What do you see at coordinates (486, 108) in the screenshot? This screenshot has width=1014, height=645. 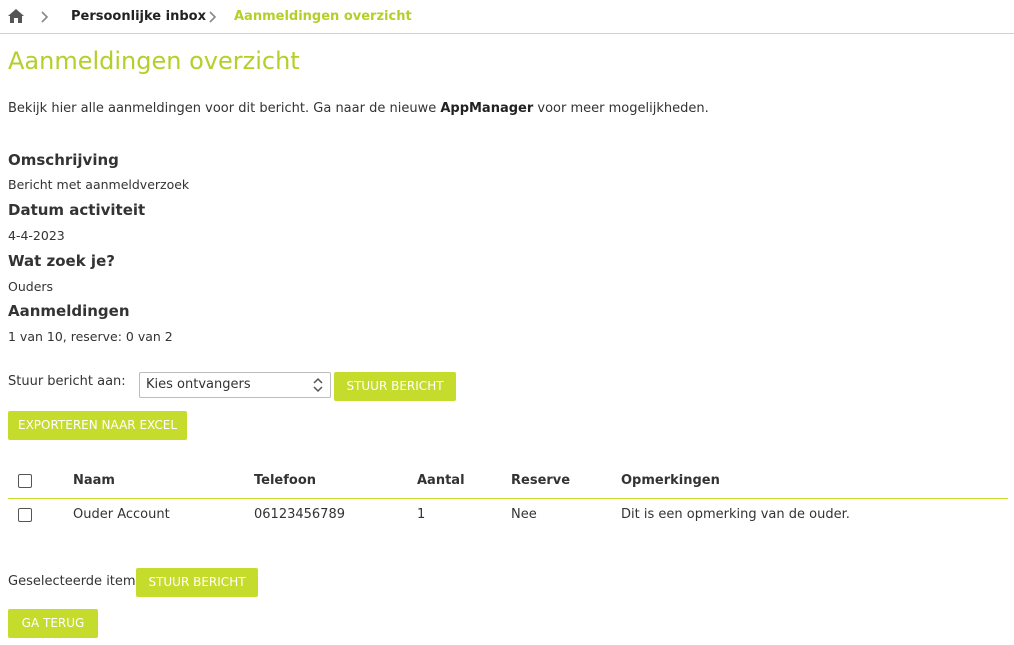 I see `appmanager-link: AppManager` at bounding box center [486, 108].